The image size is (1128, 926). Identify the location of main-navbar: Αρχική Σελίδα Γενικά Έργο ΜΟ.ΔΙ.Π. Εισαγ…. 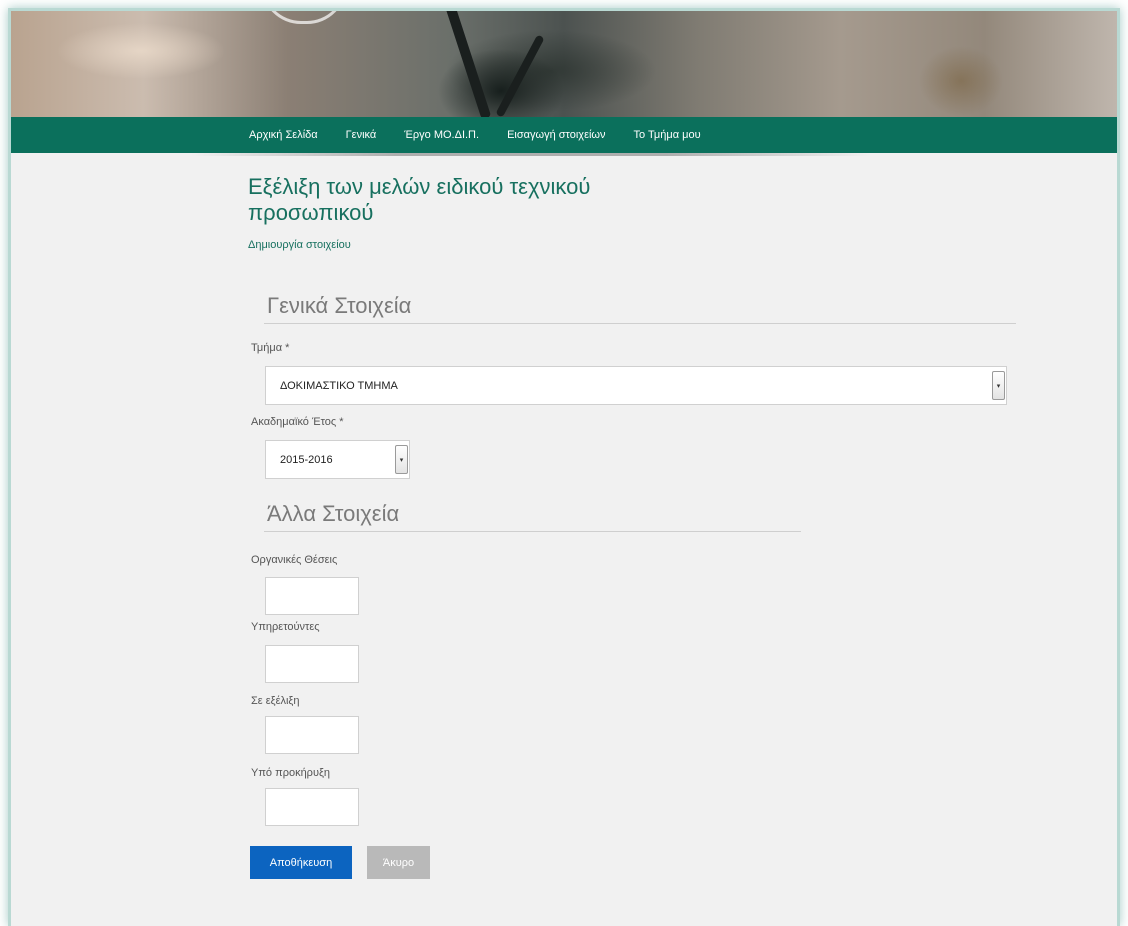
(564, 135).